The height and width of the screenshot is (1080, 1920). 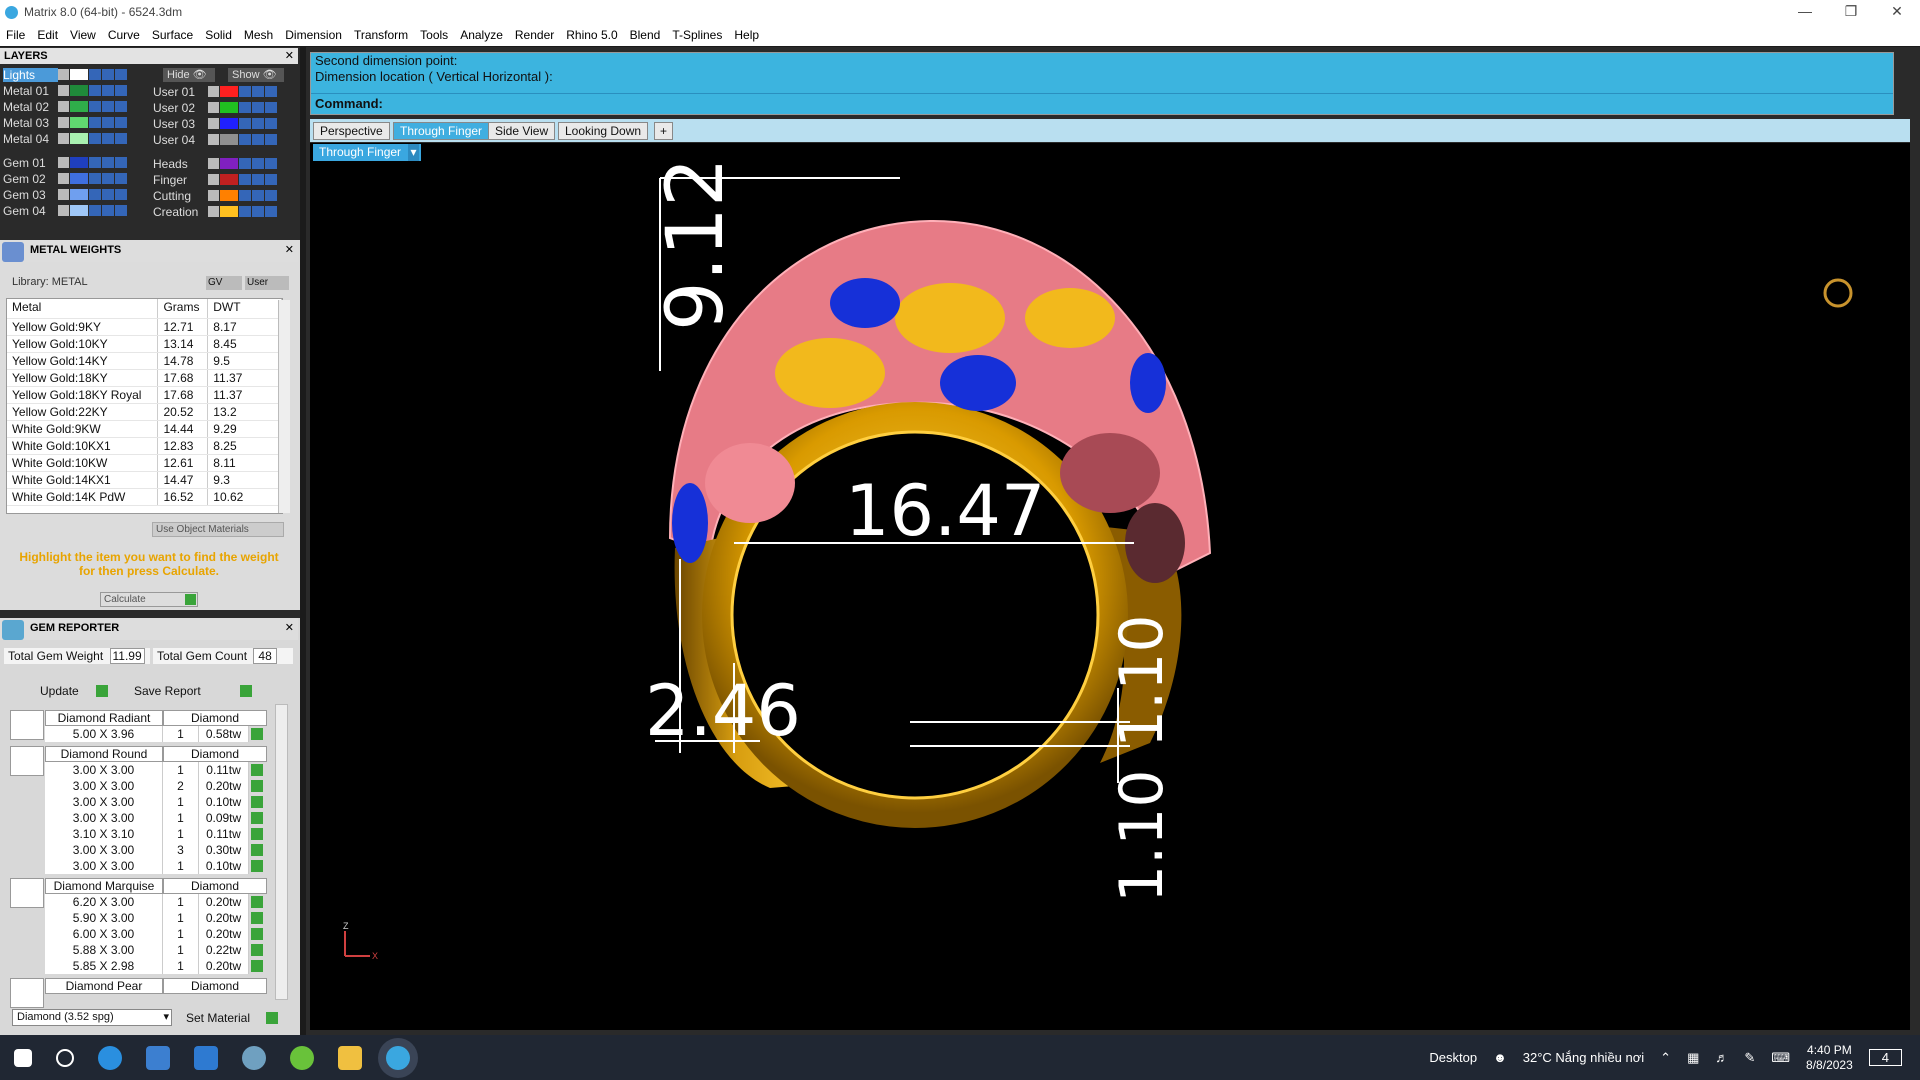 What do you see at coordinates (1838, 293) in the screenshot?
I see `ring-icon` at bounding box center [1838, 293].